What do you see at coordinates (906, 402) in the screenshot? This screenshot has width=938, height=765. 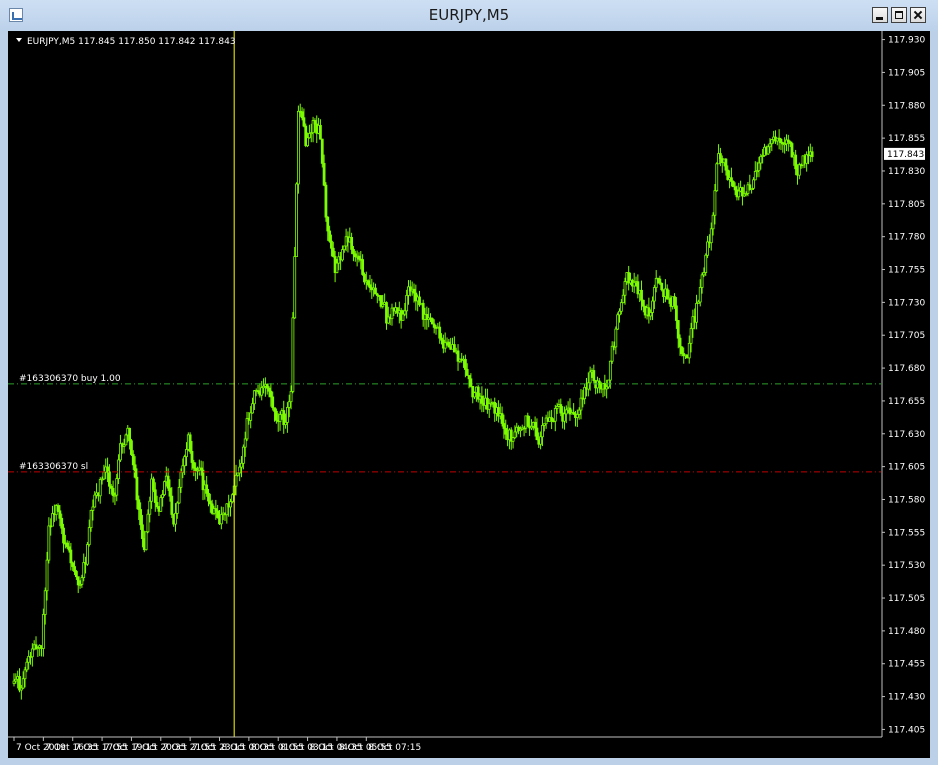 I see `price-tick-label: 117.655` at bounding box center [906, 402].